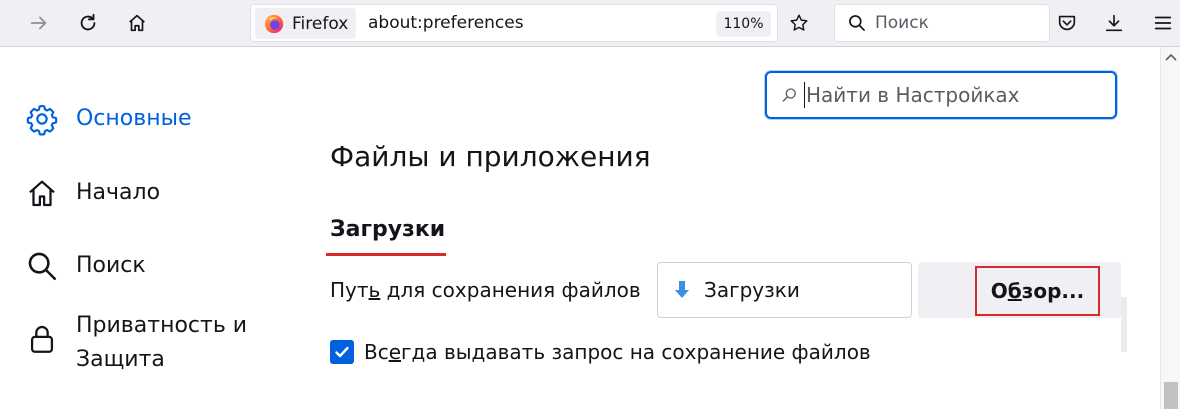 The height and width of the screenshot is (409, 1180). I want to click on scroll-up-arrow-icon, so click(1171, 57).